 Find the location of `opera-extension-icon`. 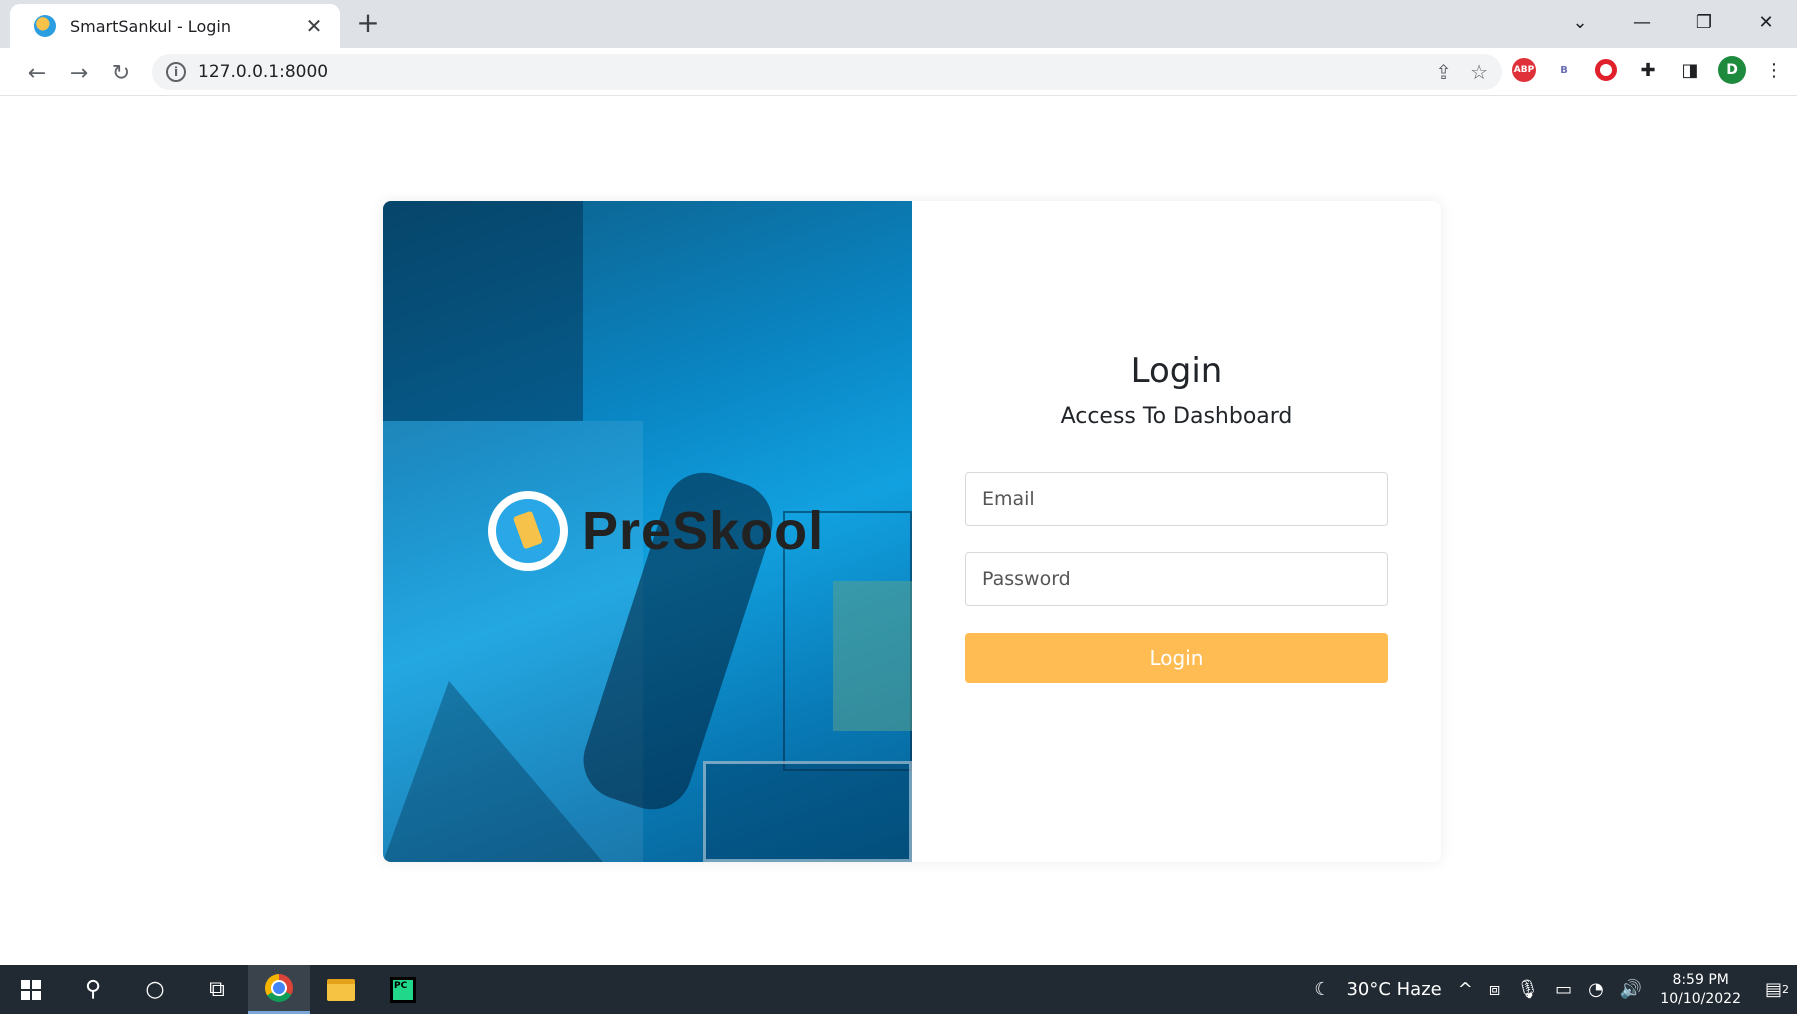

opera-extension-icon is located at coordinates (1606, 70).